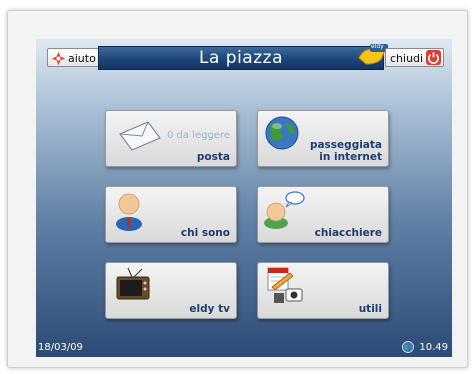 This screenshot has height=374, width=472. Describe the element at coordinates (377, 46) in the screenshot. I see `eldy-badge-text: eldy` at that location.